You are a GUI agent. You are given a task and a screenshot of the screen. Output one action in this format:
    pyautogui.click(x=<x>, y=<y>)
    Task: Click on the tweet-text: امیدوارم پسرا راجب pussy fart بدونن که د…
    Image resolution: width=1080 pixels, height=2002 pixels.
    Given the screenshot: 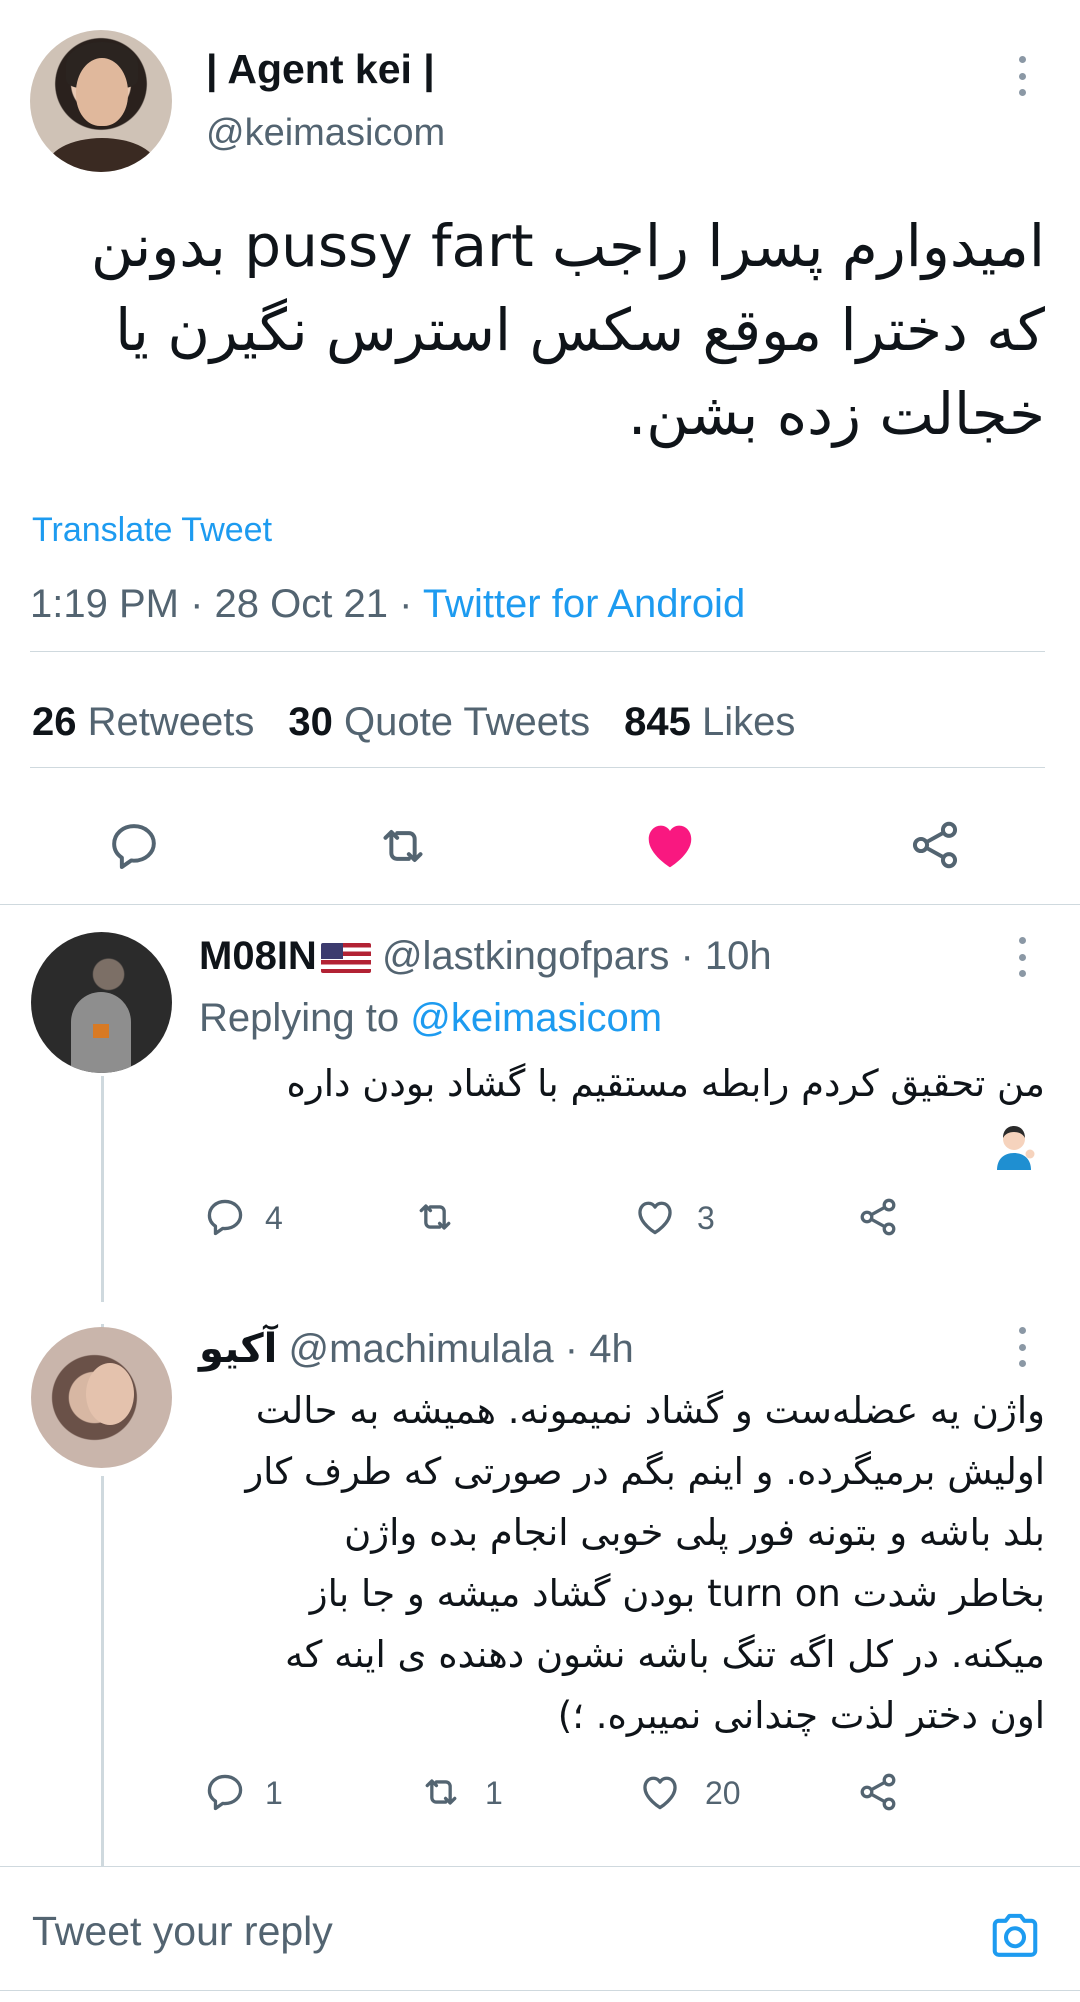 What is the action you would take?
    pyautogui.click(x=537, y=330)
    